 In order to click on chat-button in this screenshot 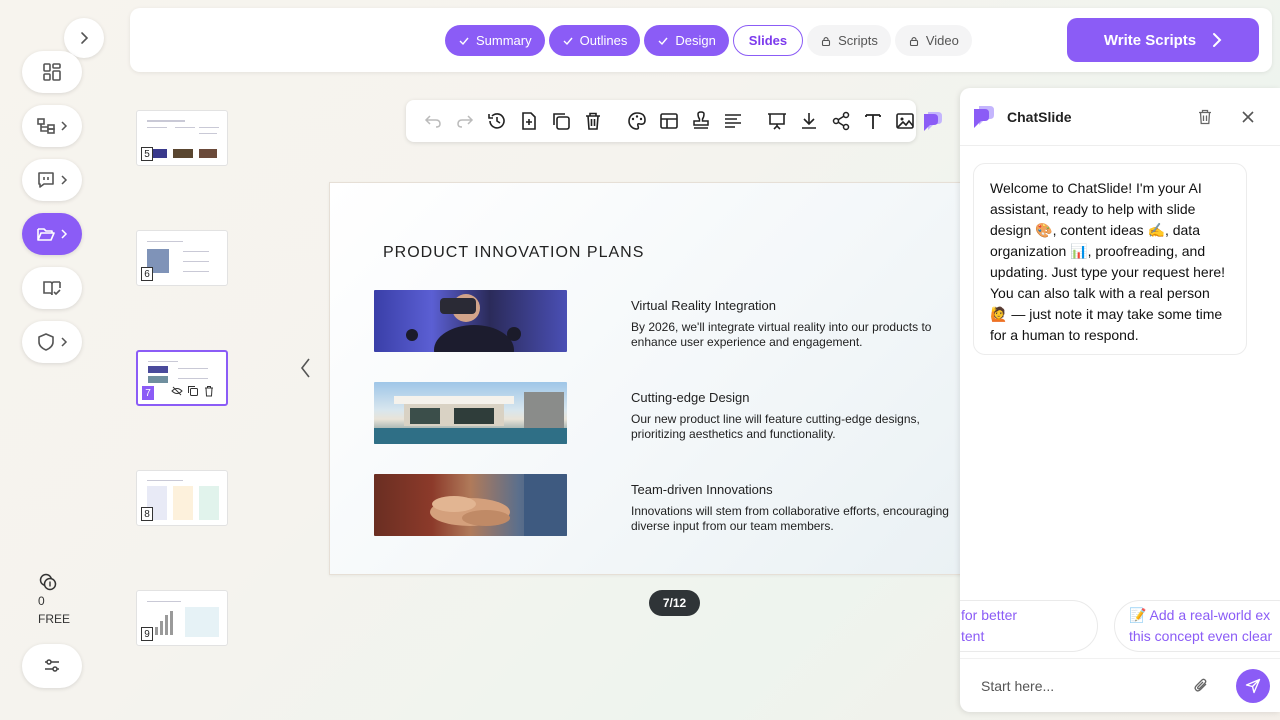, I will do `click(52, 180)`.